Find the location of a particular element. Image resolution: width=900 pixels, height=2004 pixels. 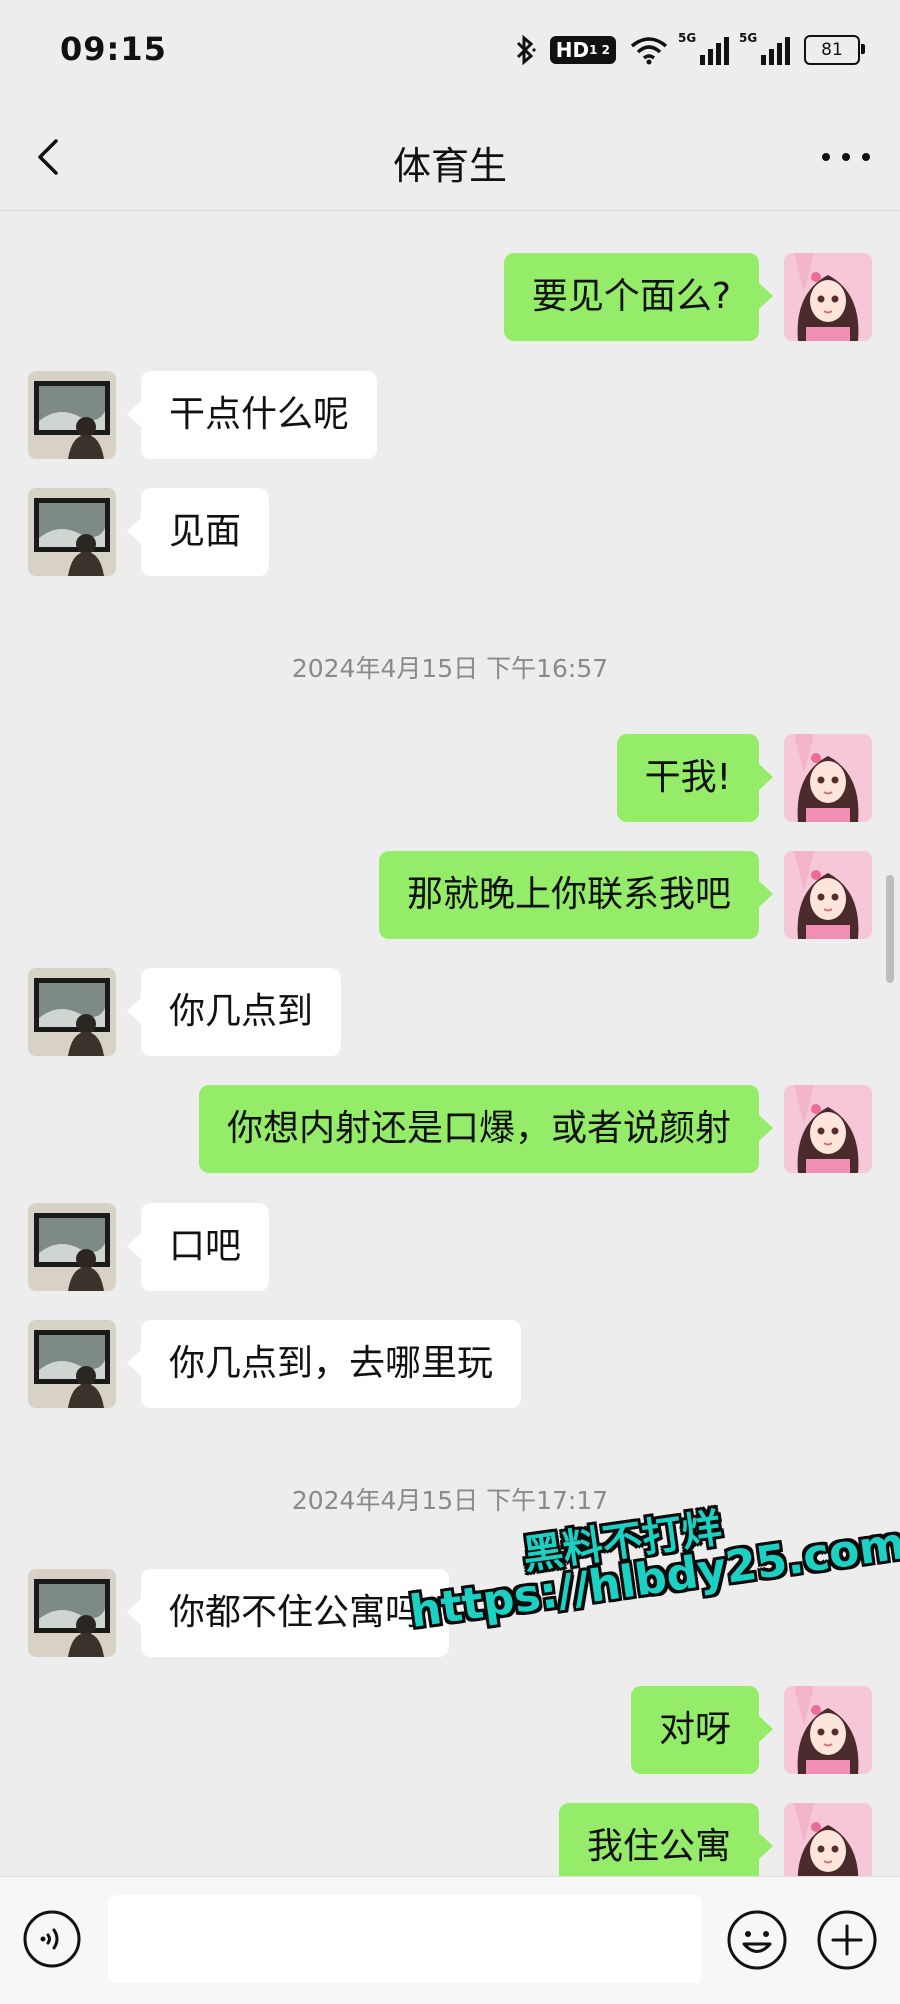

message-bubble: 你都不住公寓吗 is located at coordinates (288, 1613).